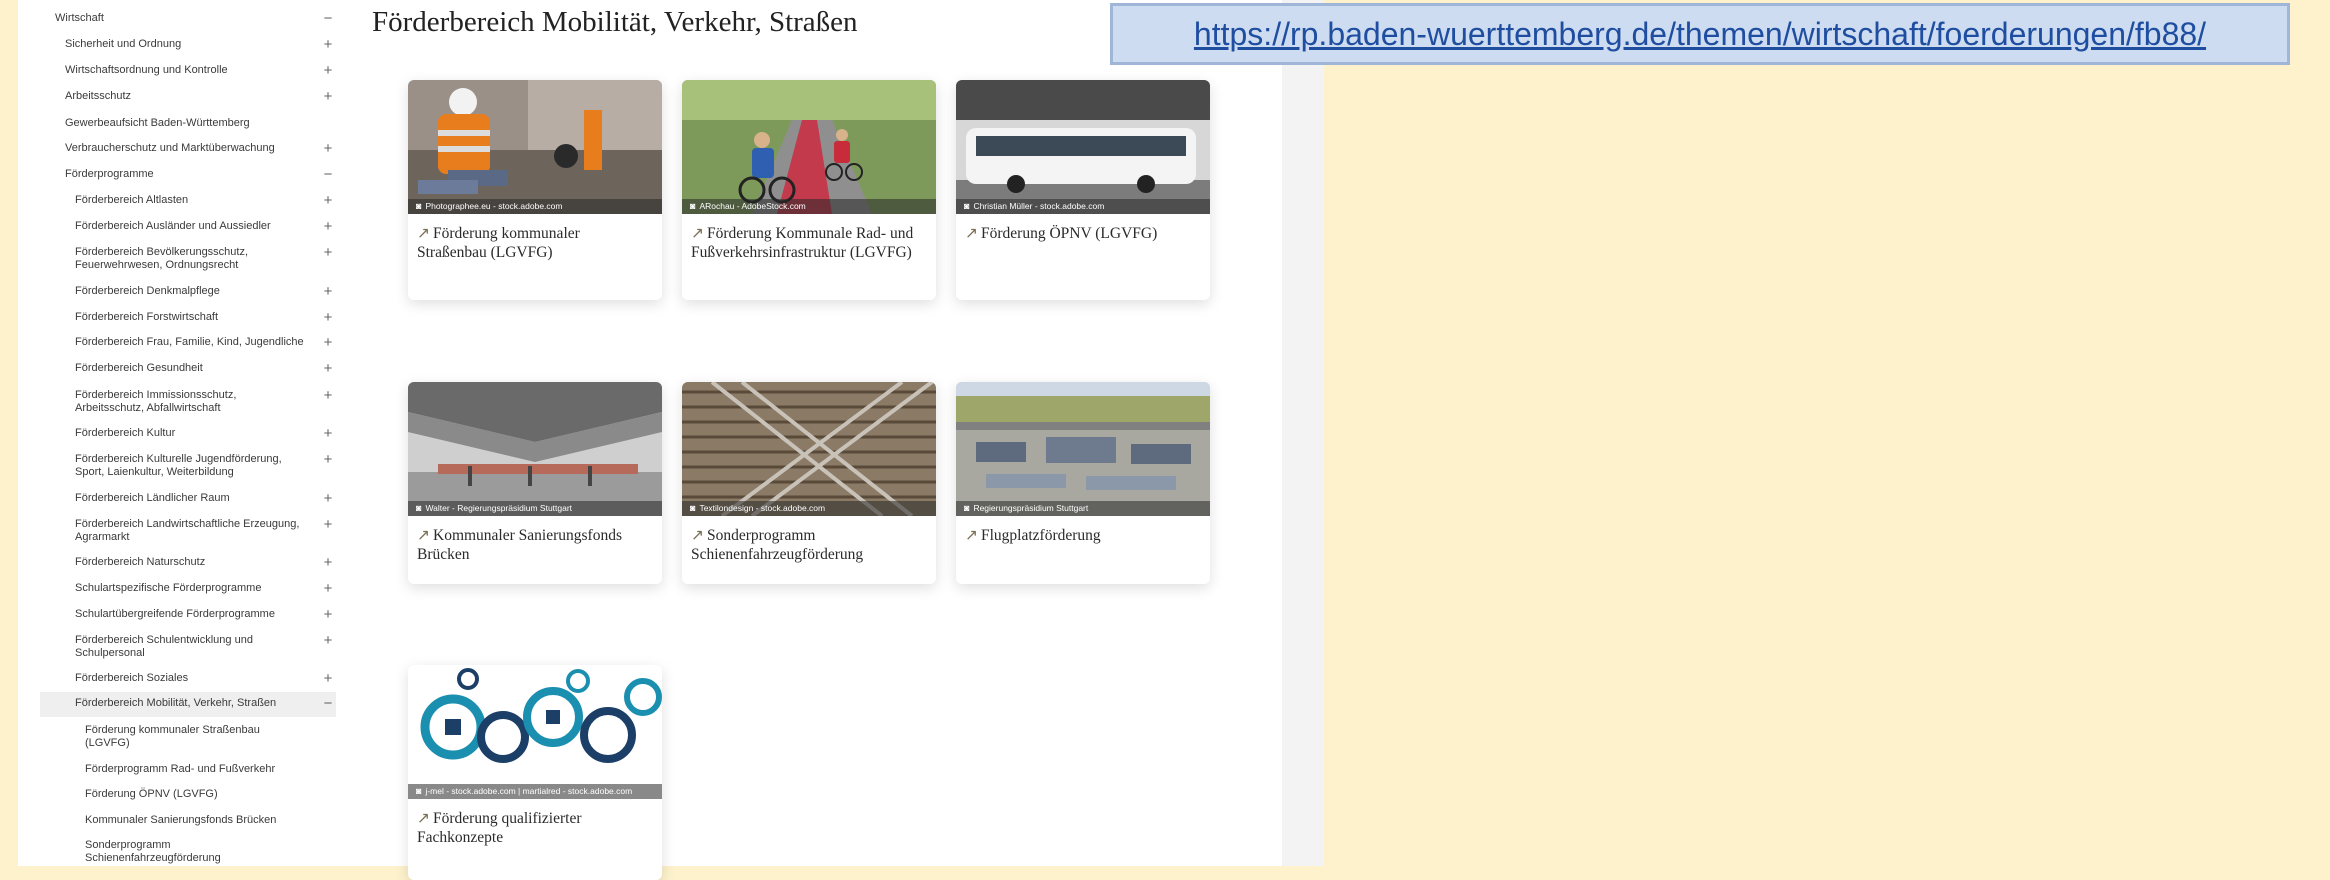 The width and height of the screenshot is (2330, 880). What do you see at coordinates (79, 18) in the screenshot?
I see `sidebar-item-label: Wirtschaft` at bounding box center [79, 18].